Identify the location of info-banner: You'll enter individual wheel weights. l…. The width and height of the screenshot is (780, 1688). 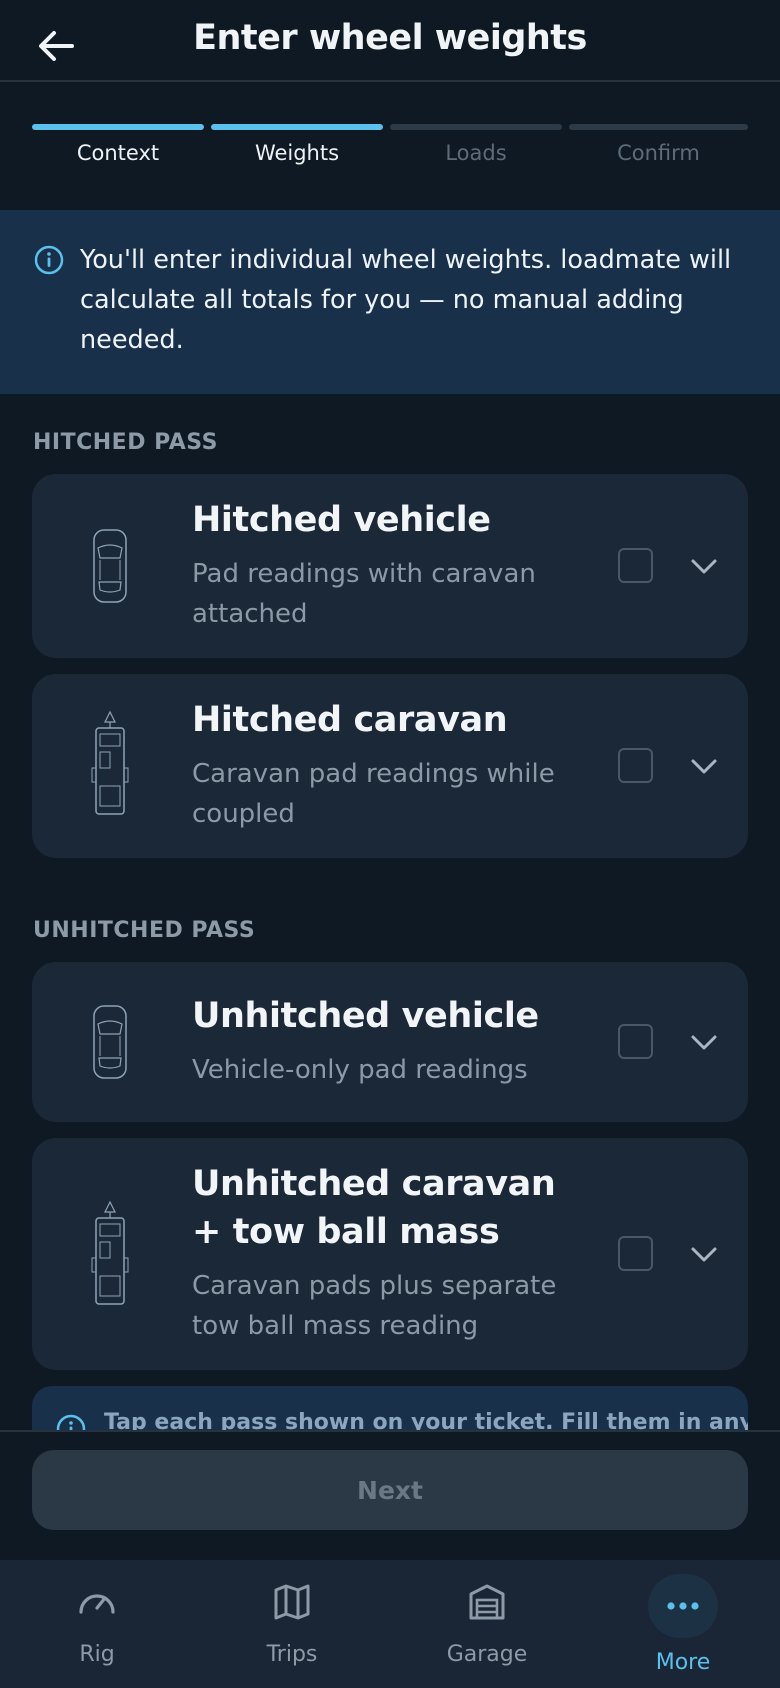
(390, 302).